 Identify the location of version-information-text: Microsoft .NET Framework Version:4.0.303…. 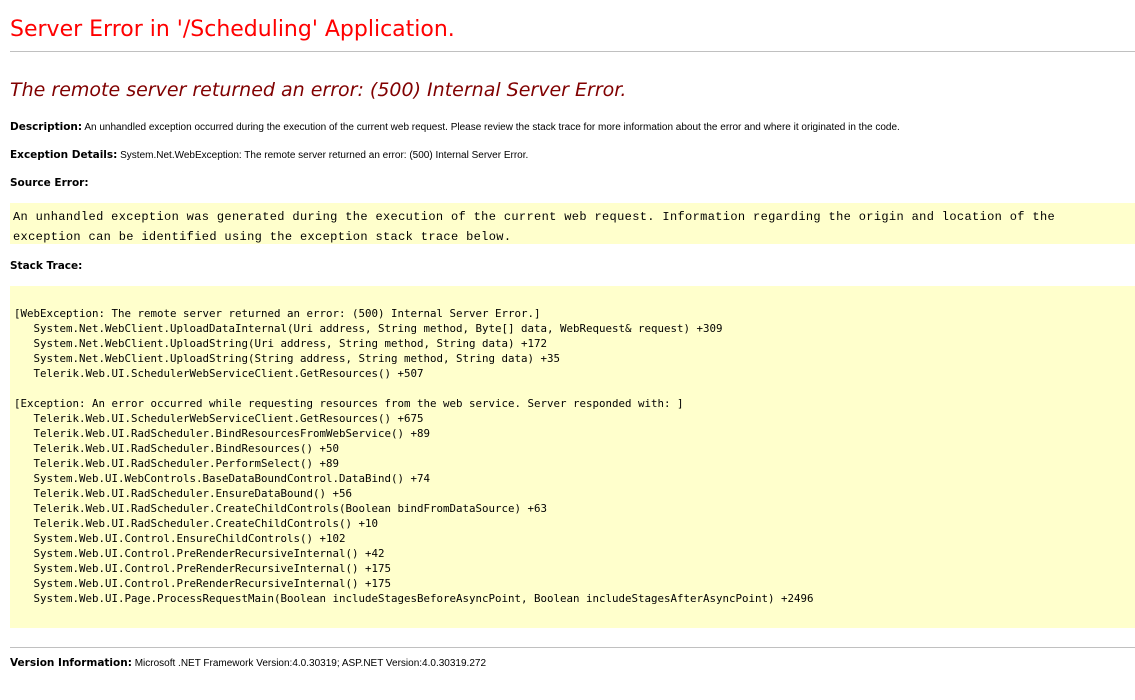
(309, 663).